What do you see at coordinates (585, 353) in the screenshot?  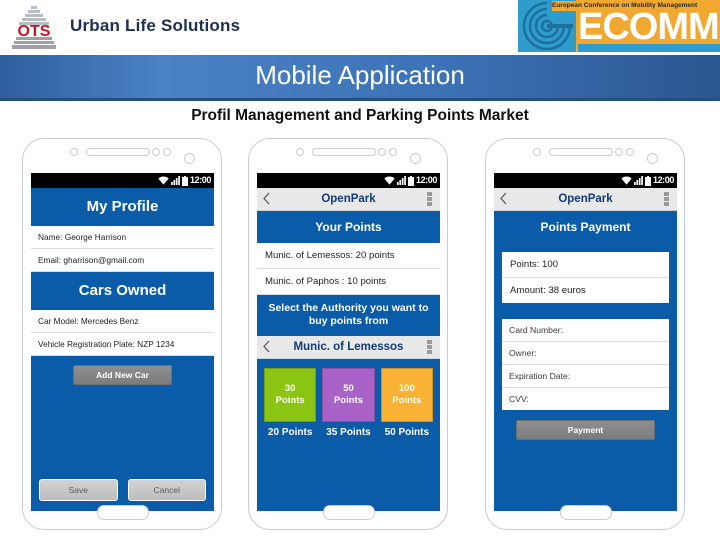 I see `owner-field: Owner:` at bounding box center [585, 353].